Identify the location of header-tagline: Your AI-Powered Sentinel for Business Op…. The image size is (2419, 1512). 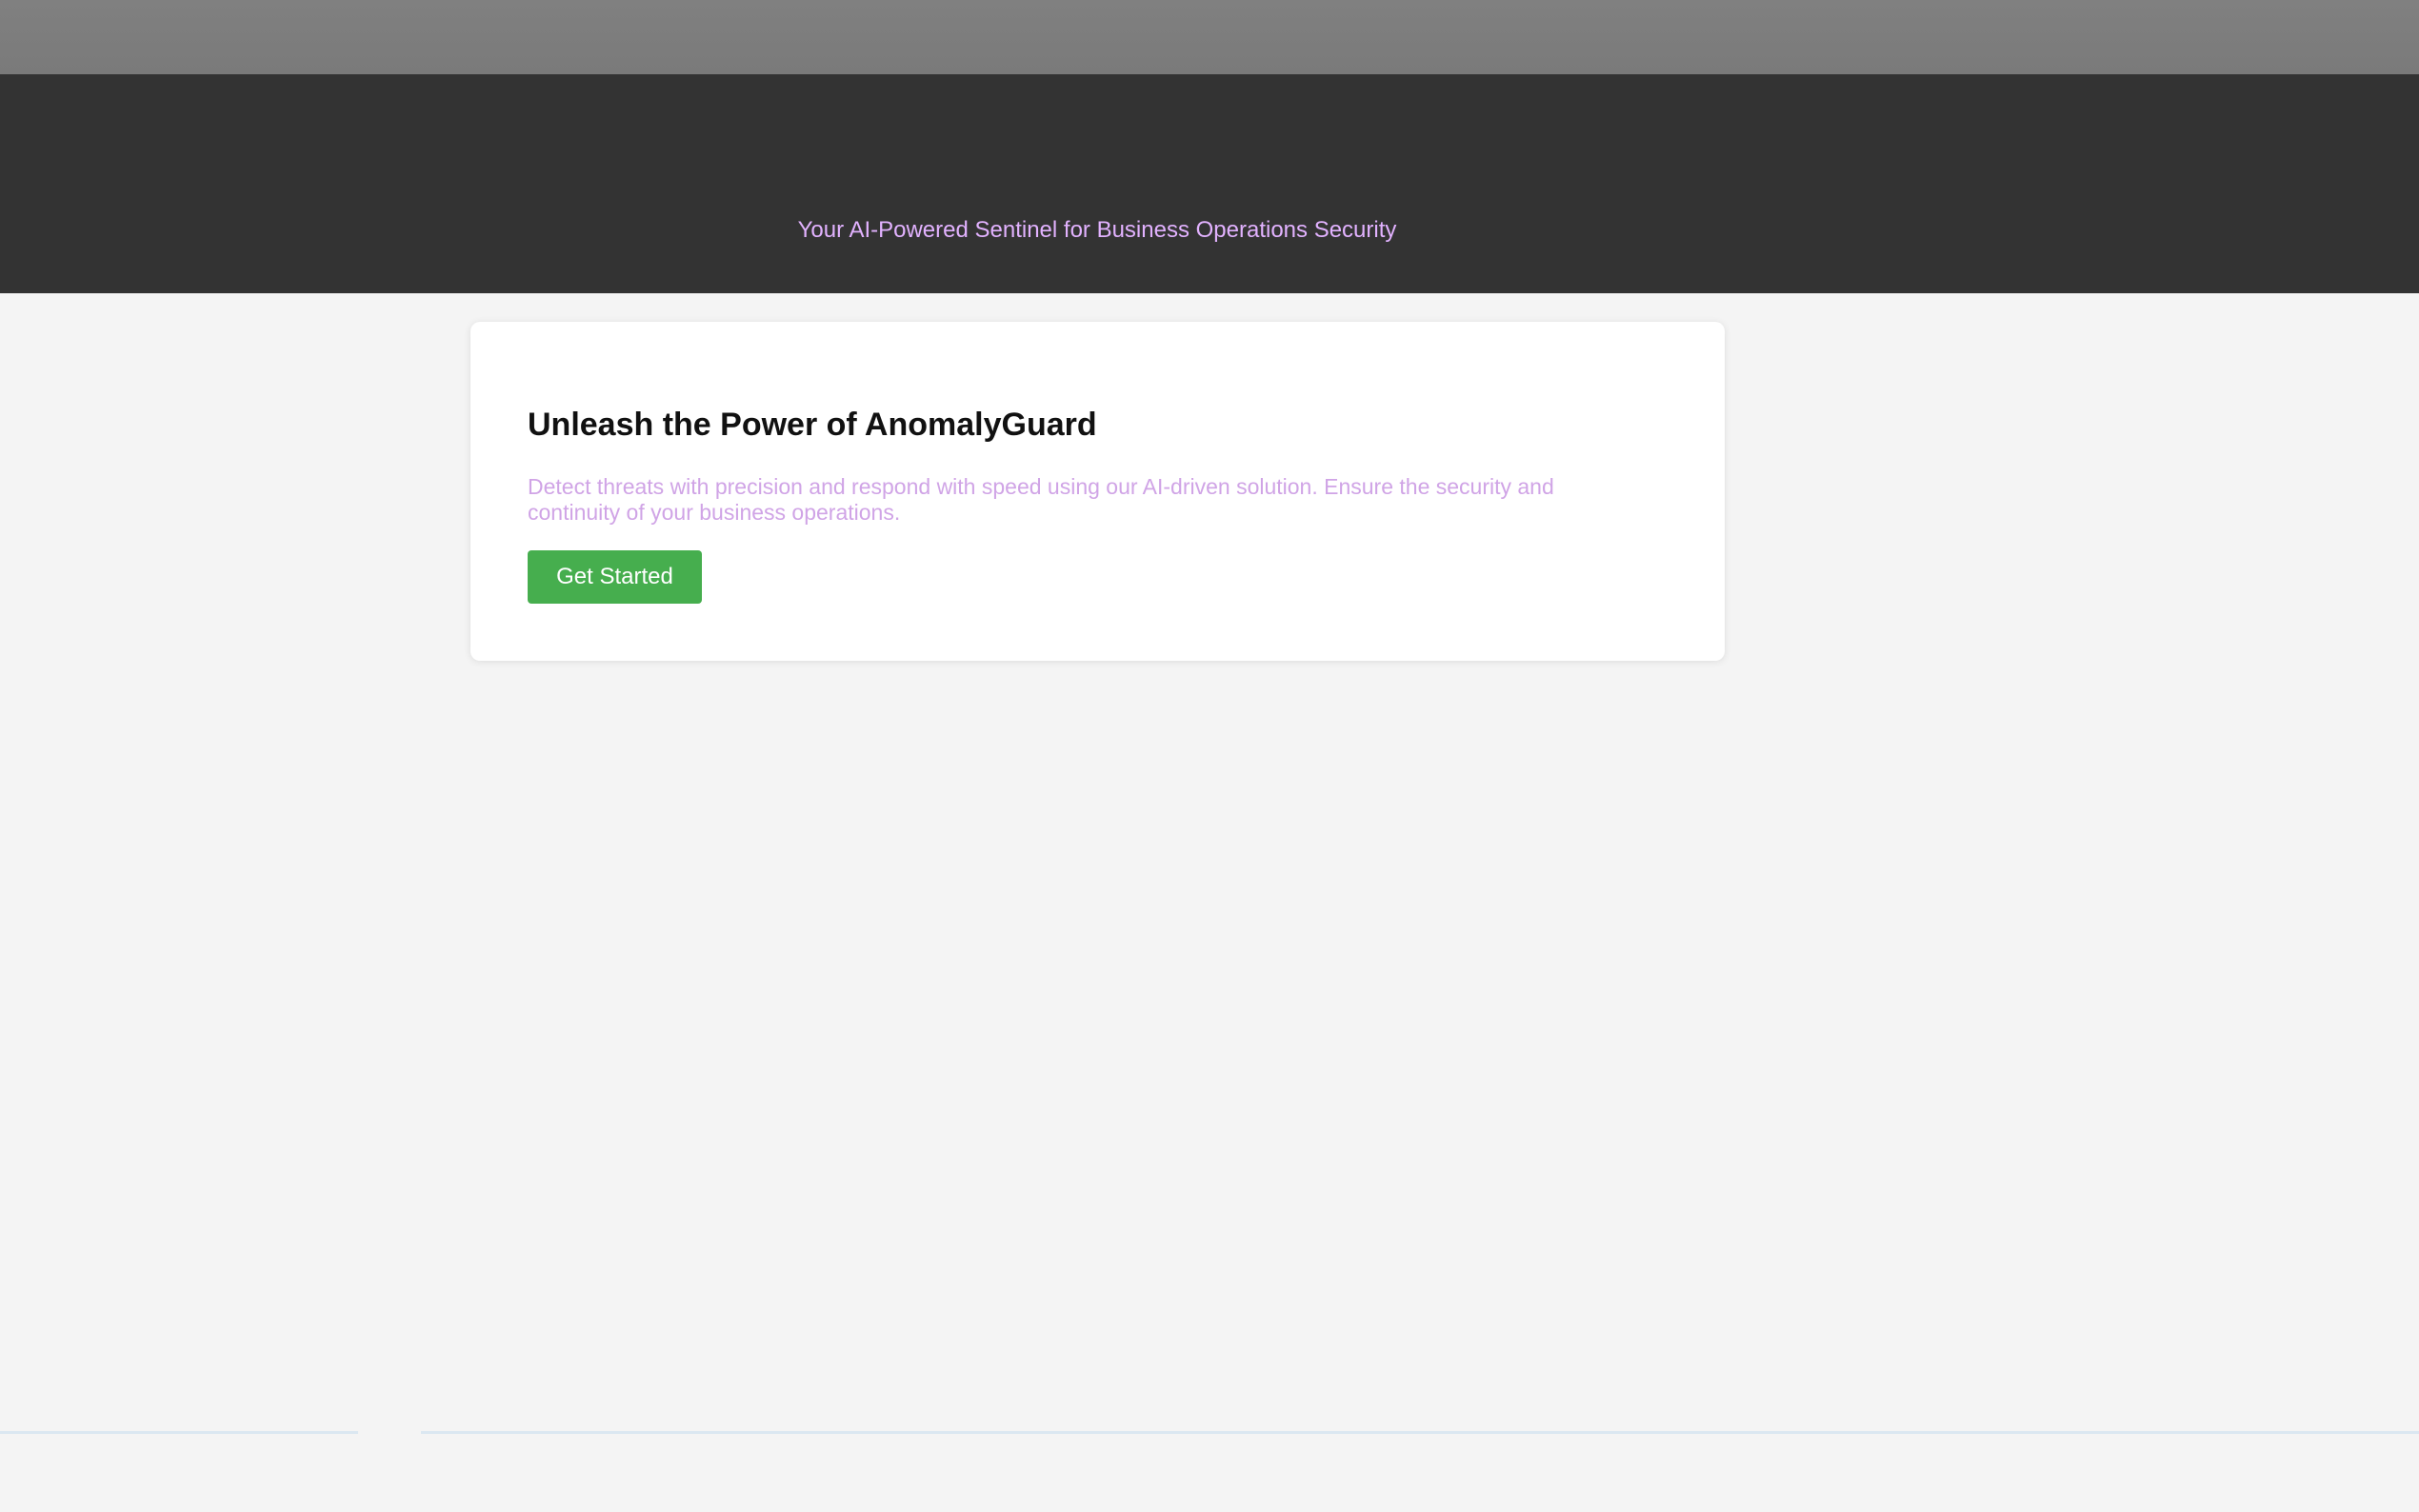
(1097, 230).